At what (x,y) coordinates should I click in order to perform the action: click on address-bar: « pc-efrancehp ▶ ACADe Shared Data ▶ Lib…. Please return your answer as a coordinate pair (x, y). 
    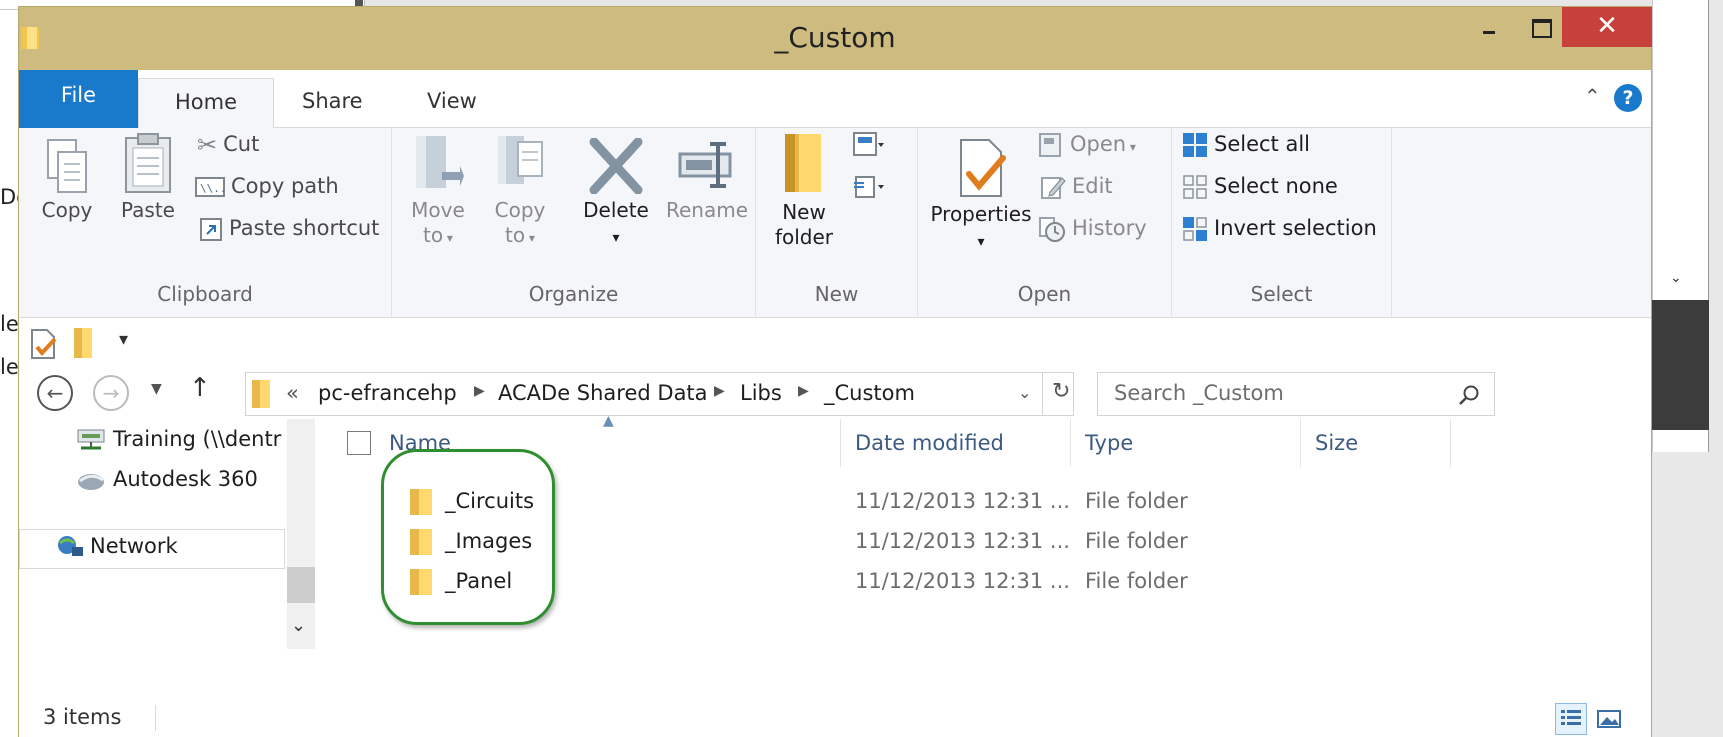
    Looking at the image, I should click on (659, 394).